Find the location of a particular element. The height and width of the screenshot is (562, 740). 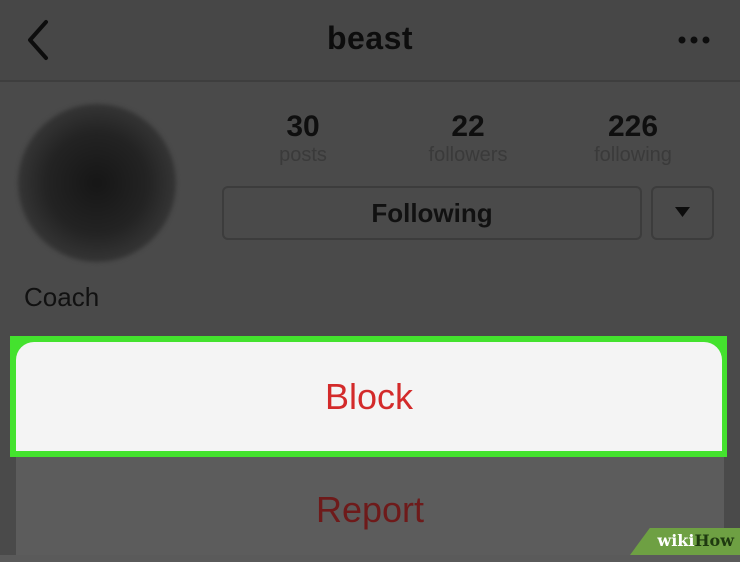

top-bar: beast is located at coordinates (370, 41).